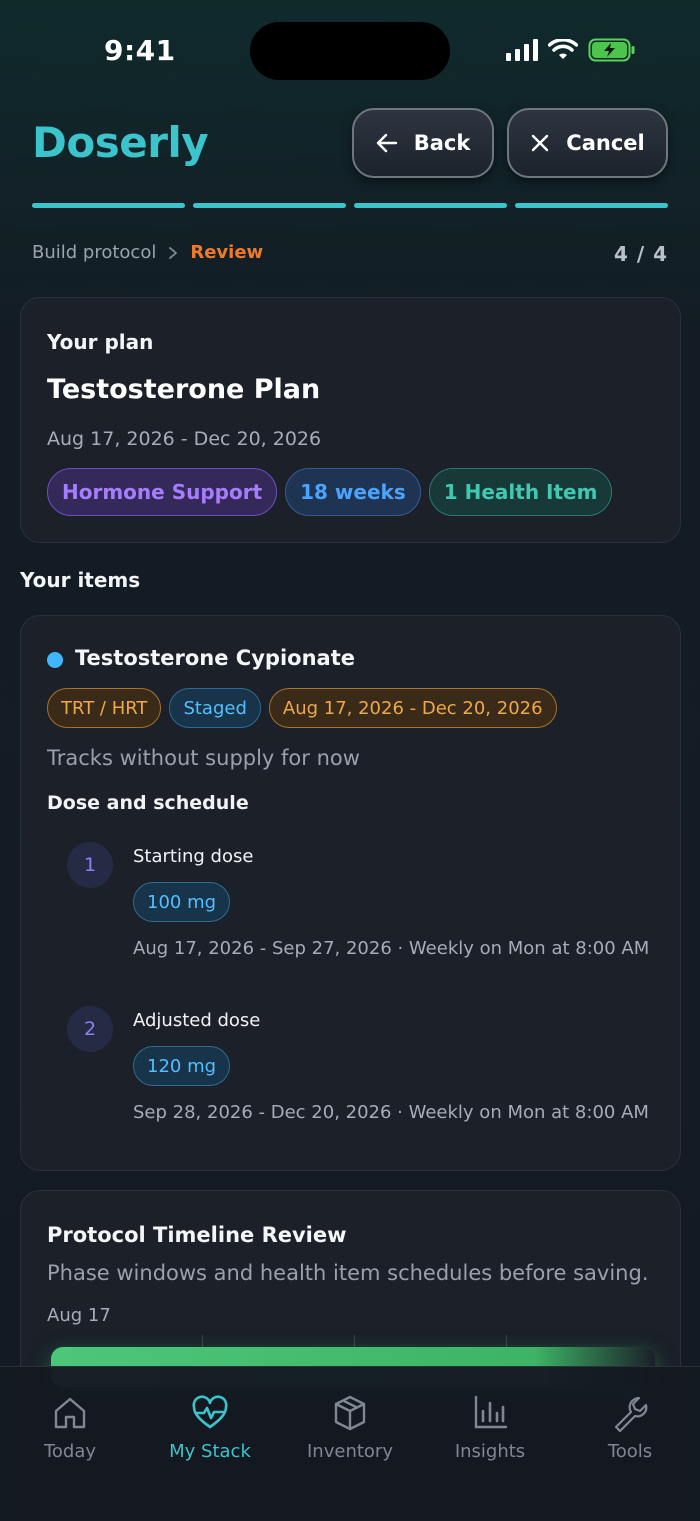  What do you see at coordinates (215, 708) in the screenshot?
I see `status-chip: Staged` at bounding box center [215, 708].